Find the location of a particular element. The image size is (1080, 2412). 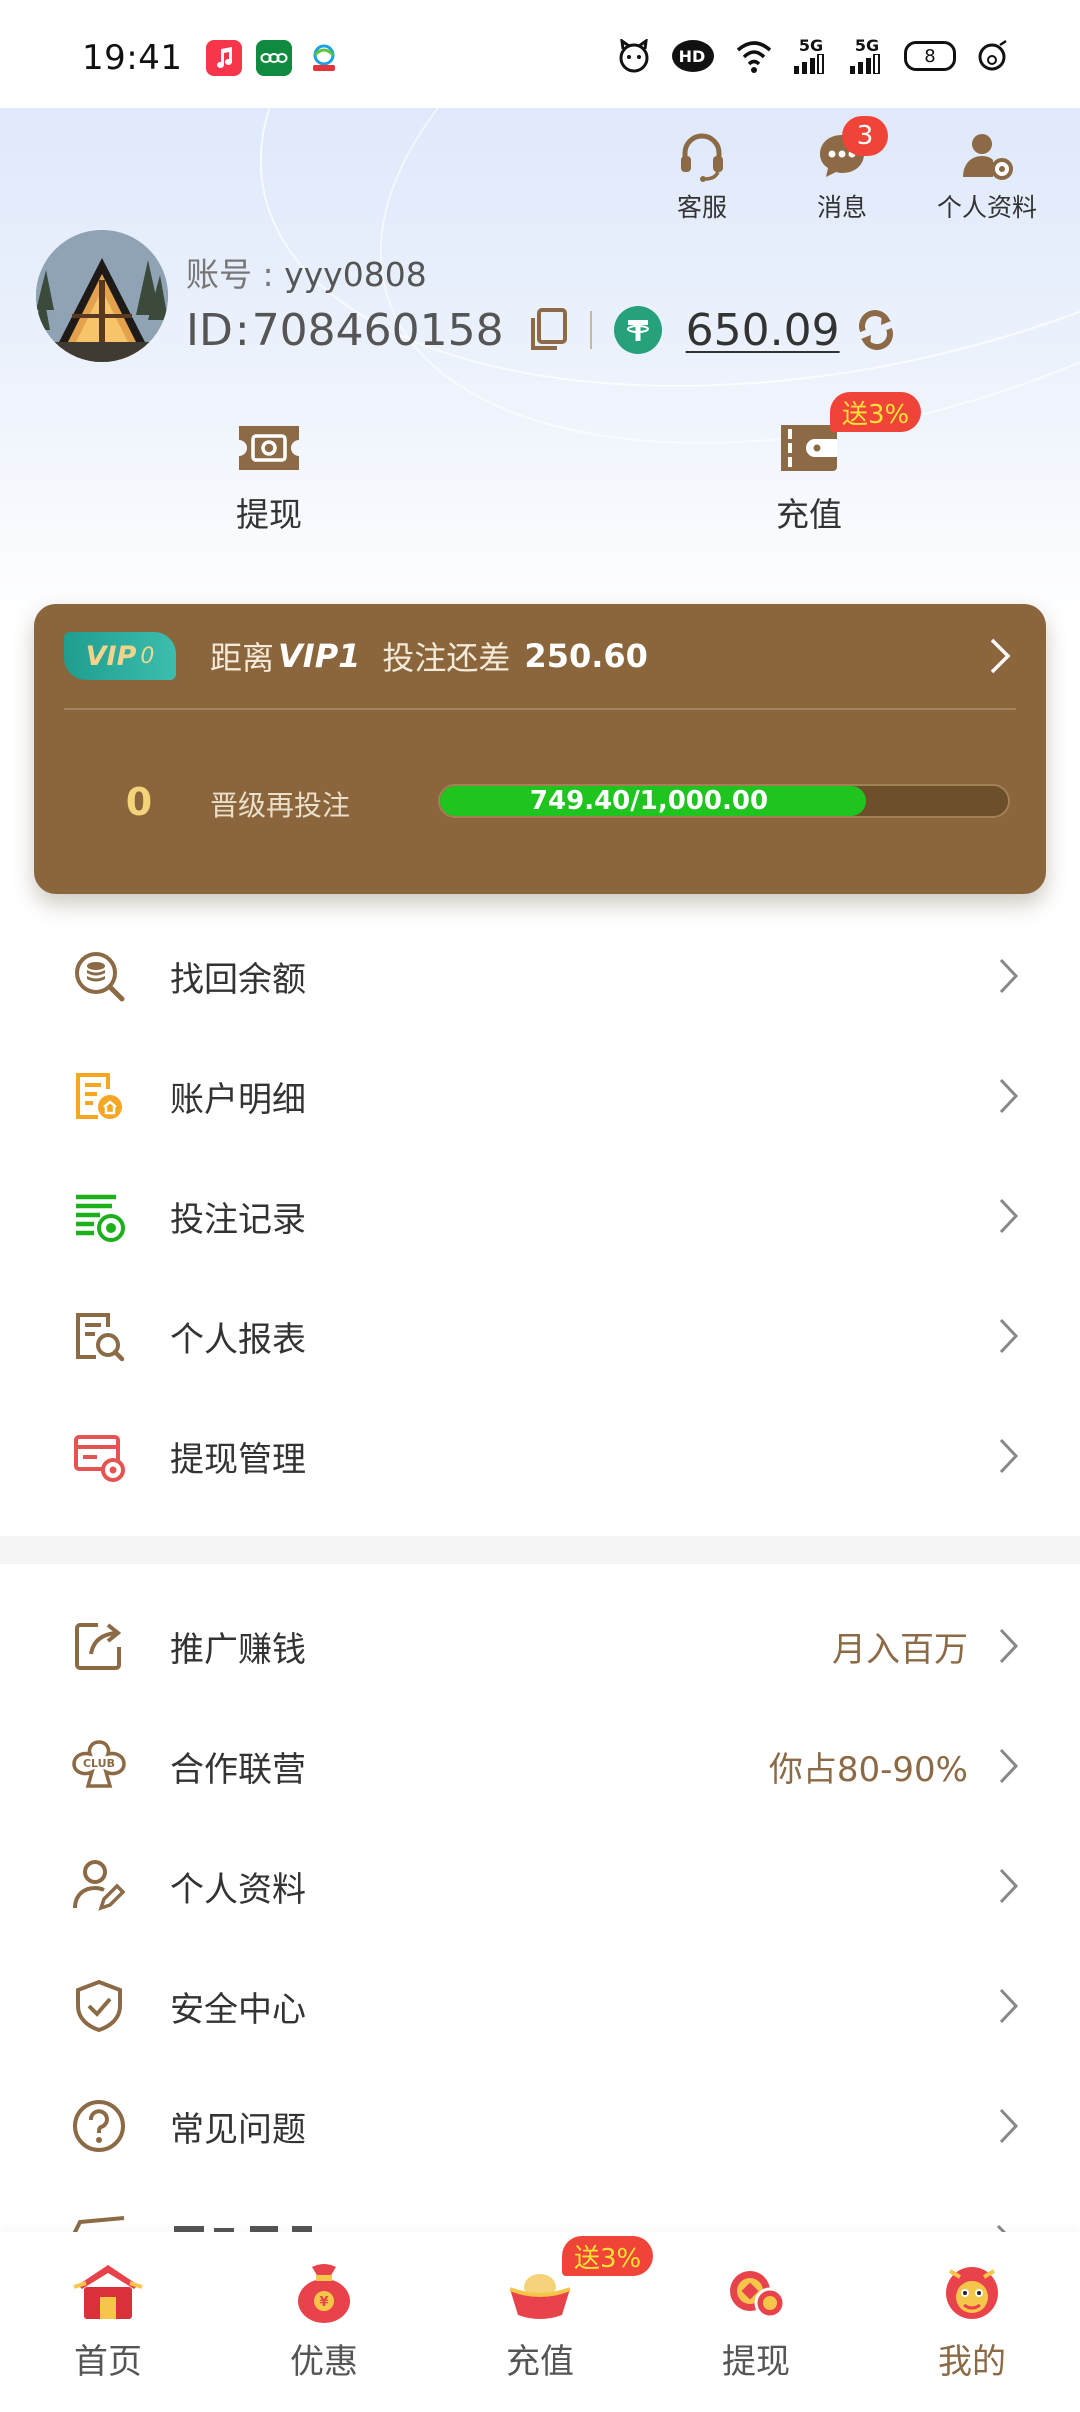

vip-level-badge: VIP 0 is located at coordinates (120, 656).